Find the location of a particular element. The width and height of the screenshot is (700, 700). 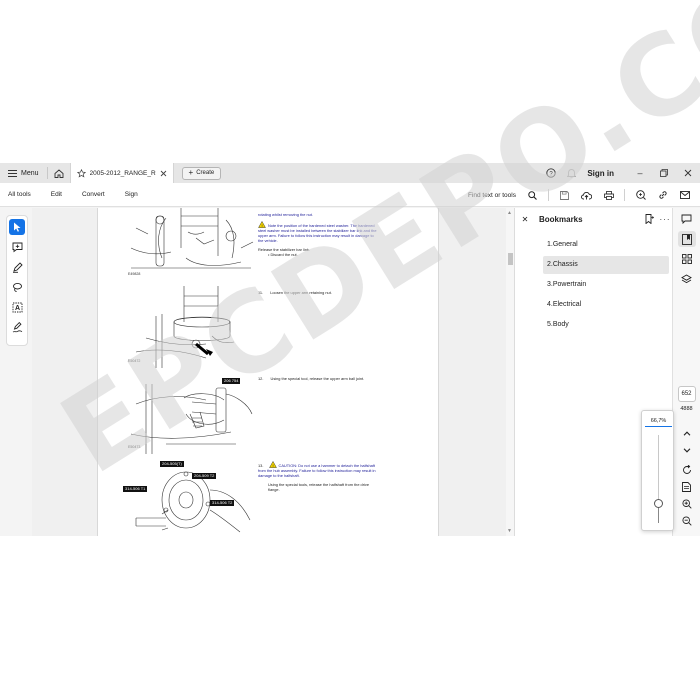

find-text-label: Find text or tools is located at coordinates (492, 195).